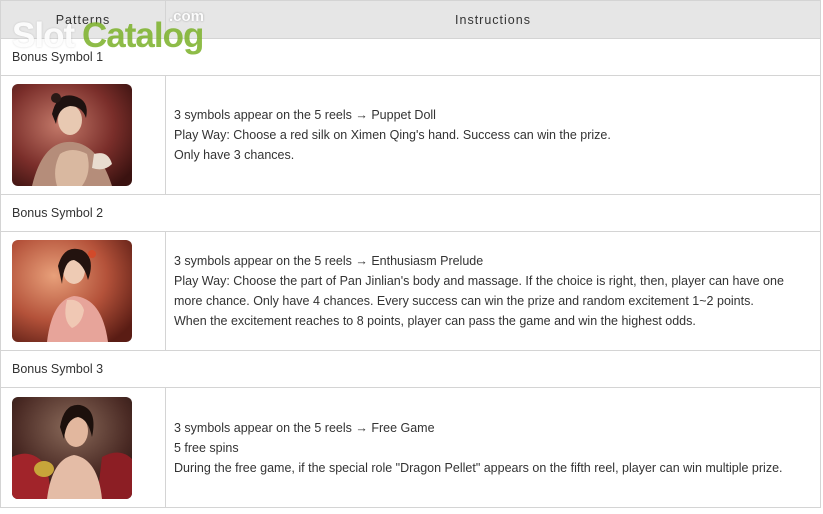 This screenshot has height=514, width=823. I want to click on header-row: Patterns Instructions, so click(410, 19).